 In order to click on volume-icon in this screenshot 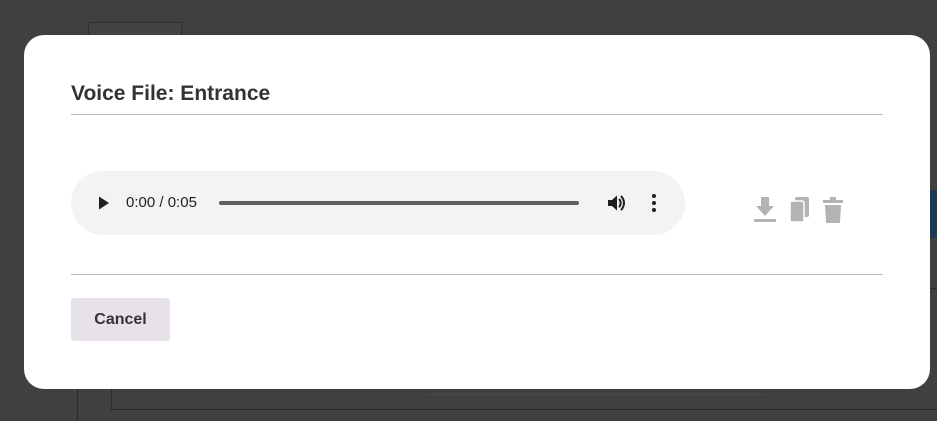, I will do `click(616, 203)`.